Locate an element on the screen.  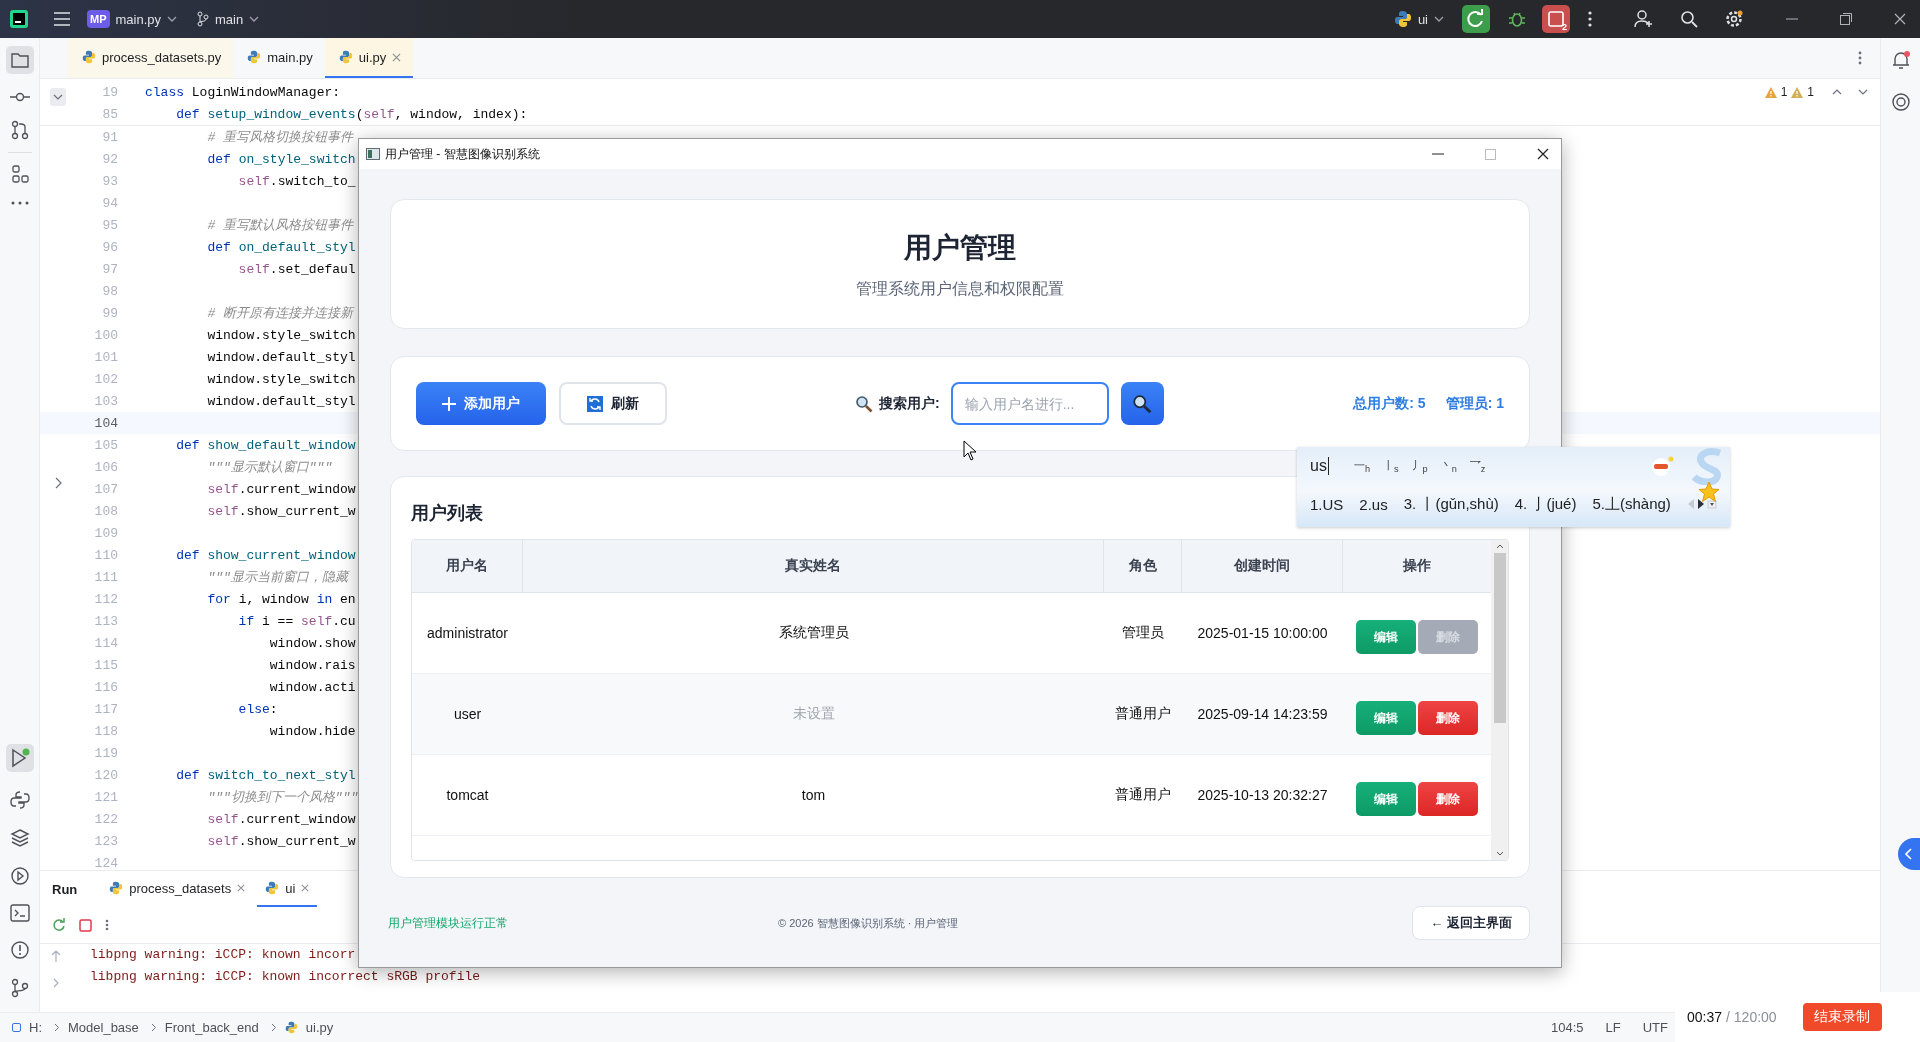
project-selector: main.py is located at coordinates (138, 19).